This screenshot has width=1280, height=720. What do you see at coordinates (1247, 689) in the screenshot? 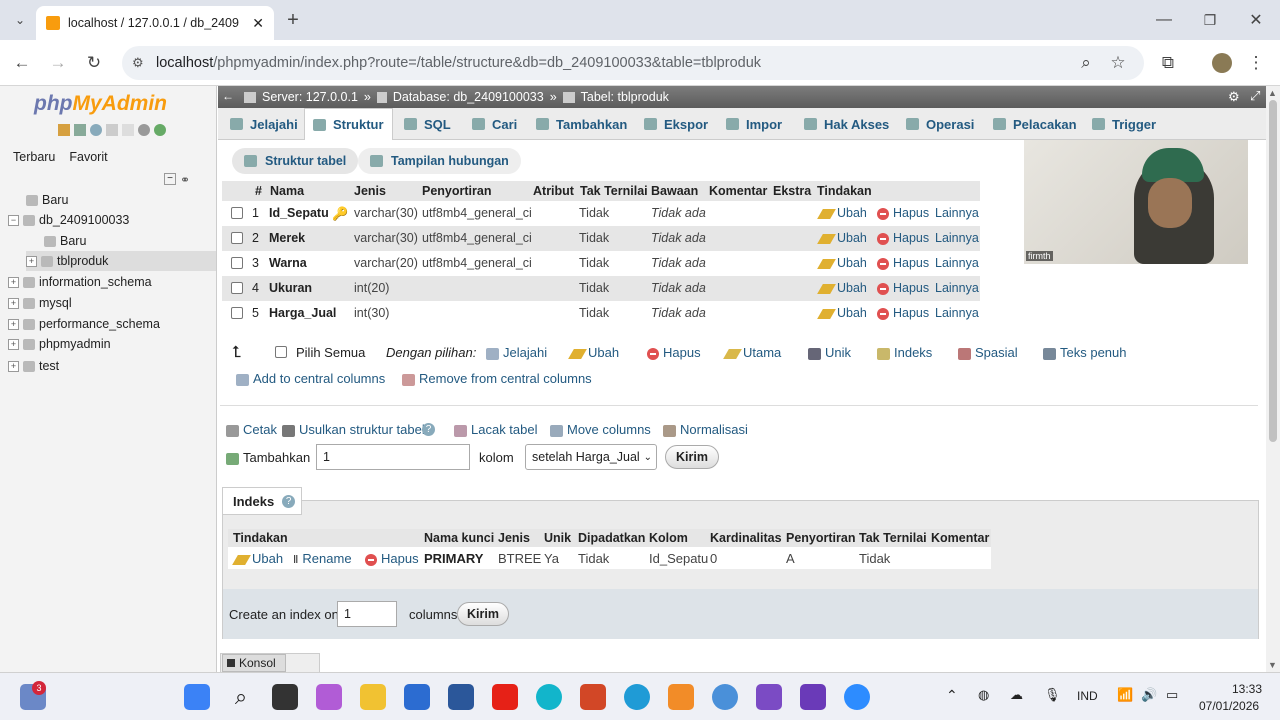
I see `clock-time: 13:33` at bounding box center [1247, 689].